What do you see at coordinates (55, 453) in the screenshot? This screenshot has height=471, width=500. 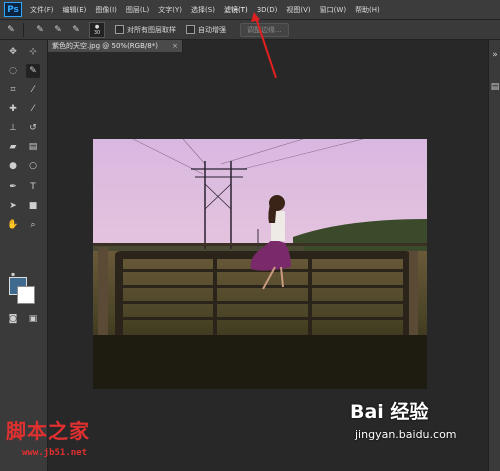 I see `site-url-watermark: www.jb51.net` at bounding box center [55, 453].